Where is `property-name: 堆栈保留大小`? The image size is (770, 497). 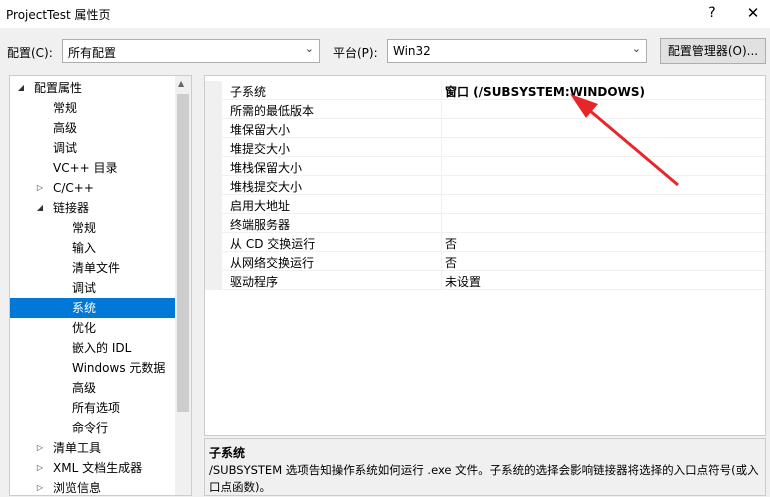
property-name: 堆栈保留大小 is located at coordinates (266, 168).